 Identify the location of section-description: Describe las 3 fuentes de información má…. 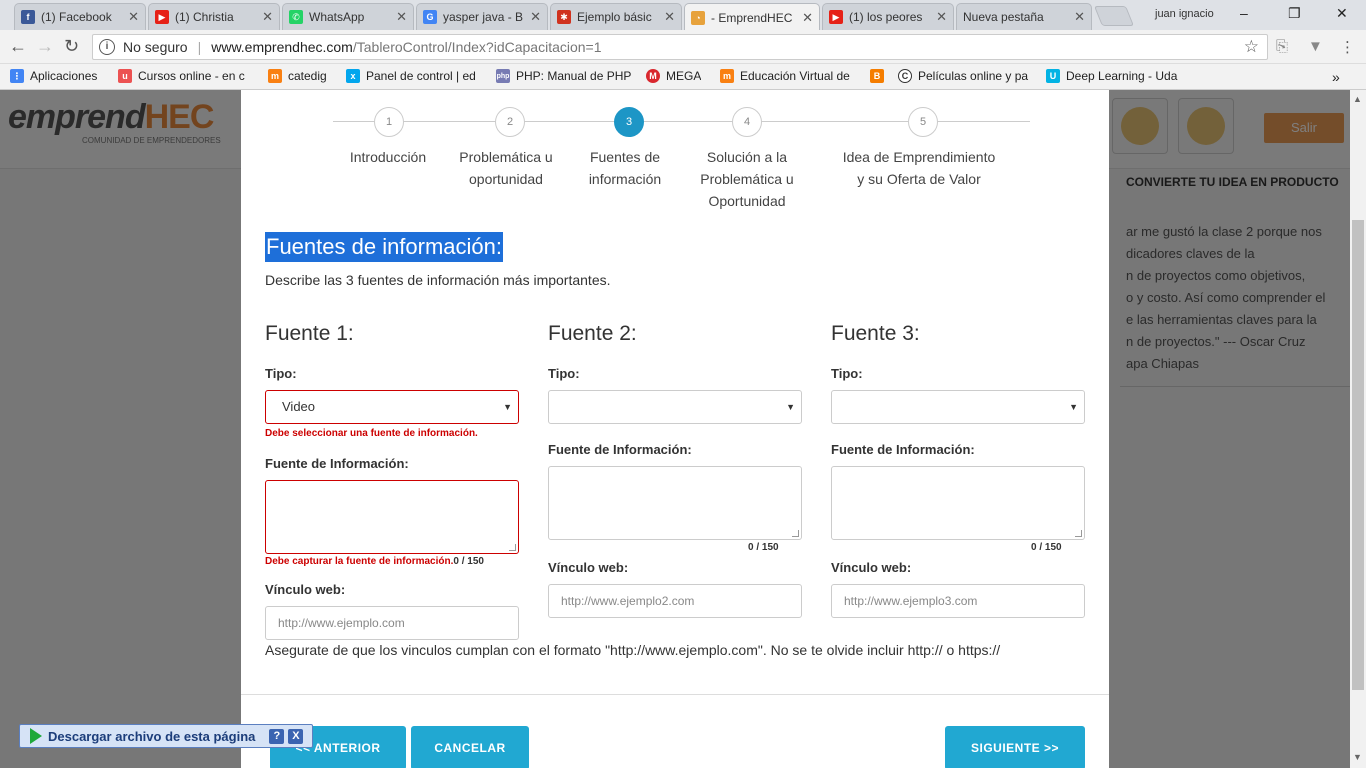
(438, 280).